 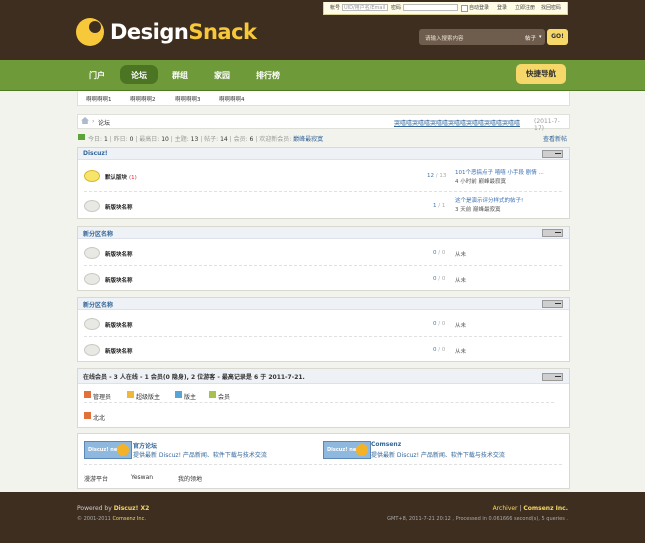 I want to click on login-button: 登录, so click(x=502, y=8).